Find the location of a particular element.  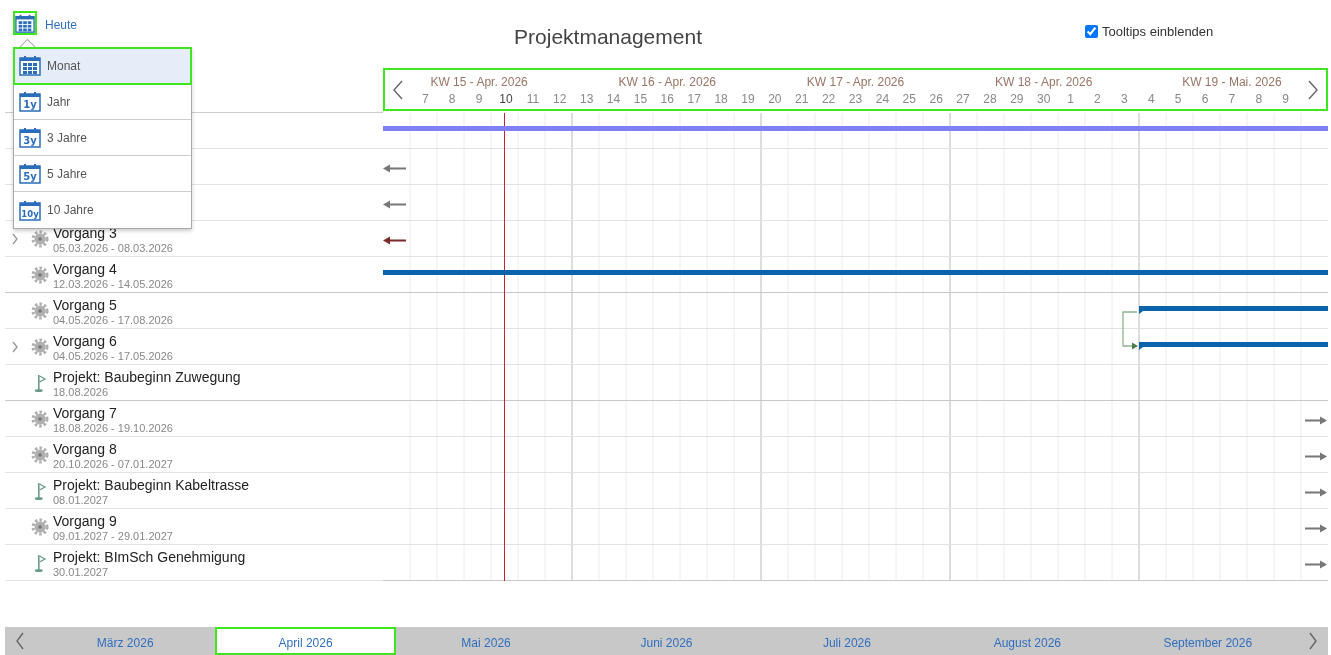

tooltips-checkbox is located at coordinates (1091, 31).